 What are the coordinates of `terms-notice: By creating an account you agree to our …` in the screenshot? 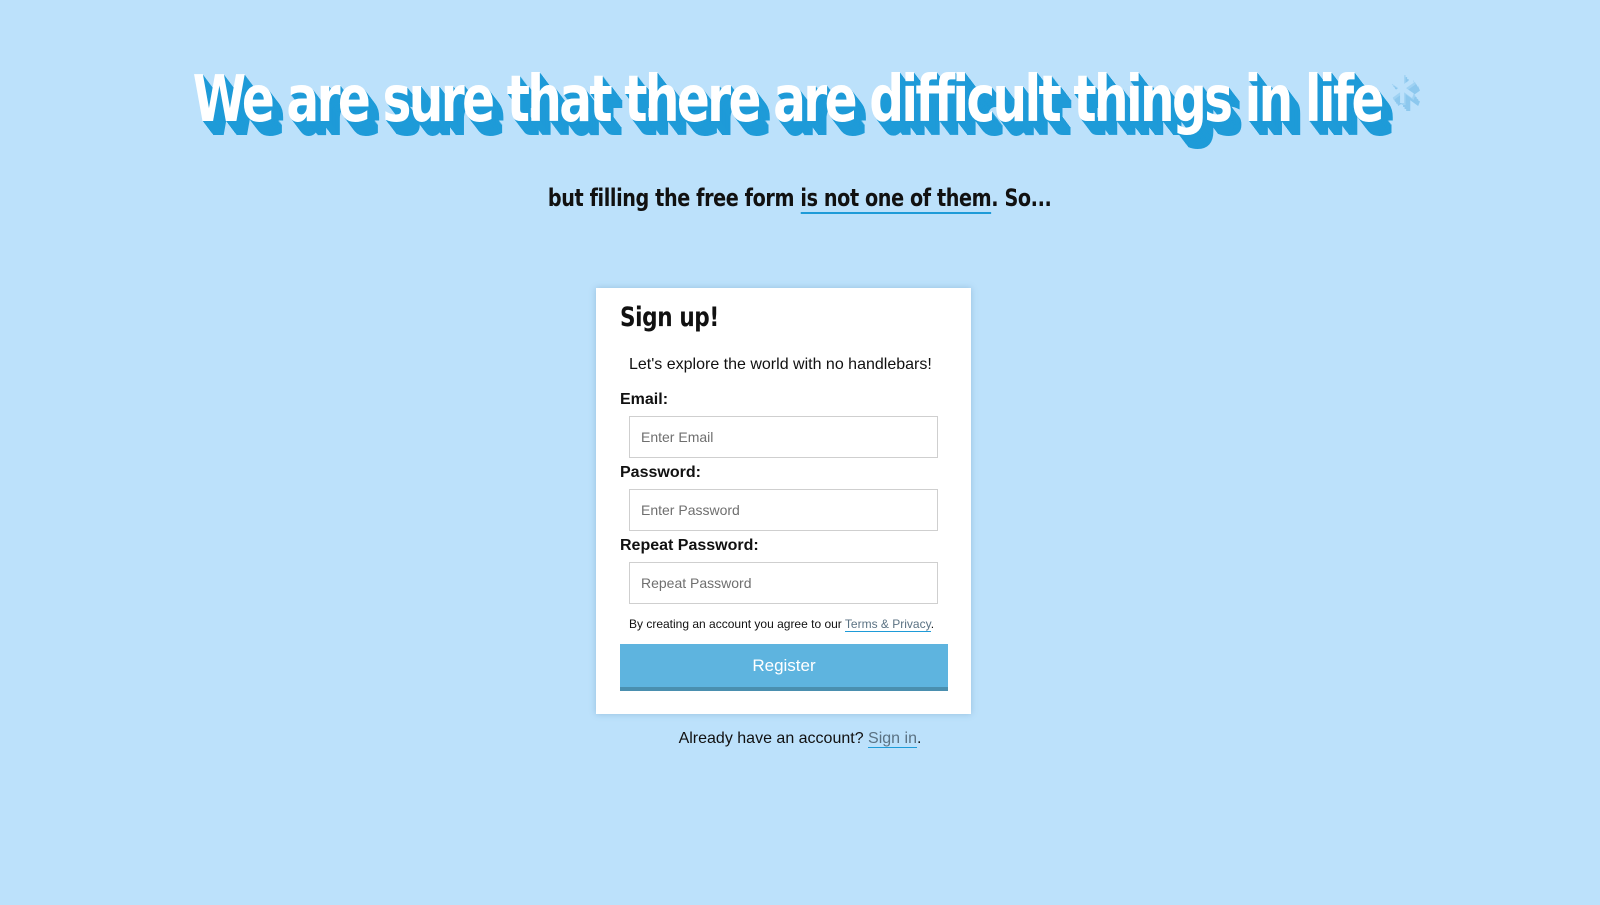 It's located at (782, 624).